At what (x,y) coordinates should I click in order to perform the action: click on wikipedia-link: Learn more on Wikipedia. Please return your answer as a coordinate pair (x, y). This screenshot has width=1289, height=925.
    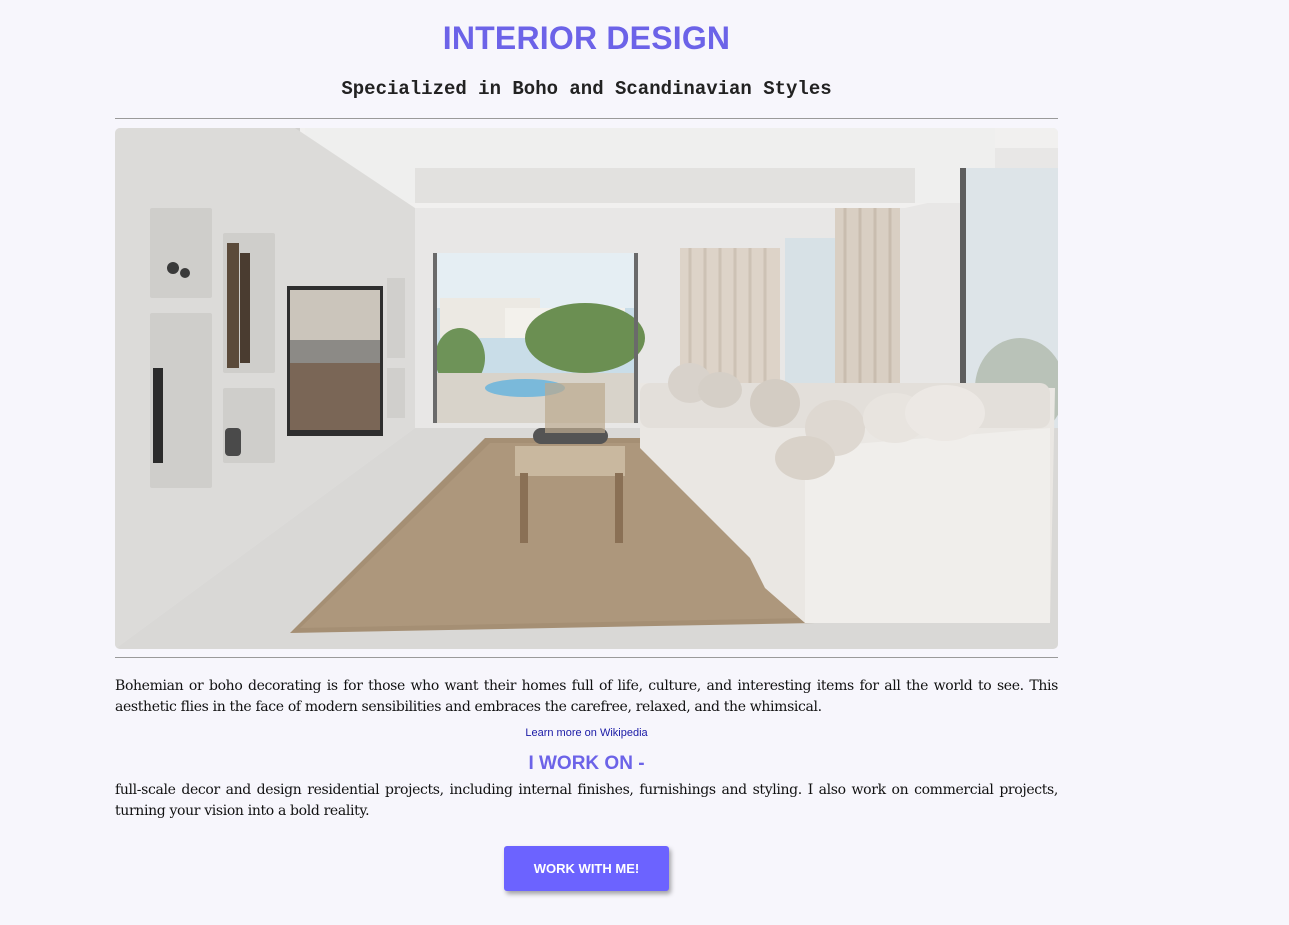
    Looking at the image, I should click on (586, 733).